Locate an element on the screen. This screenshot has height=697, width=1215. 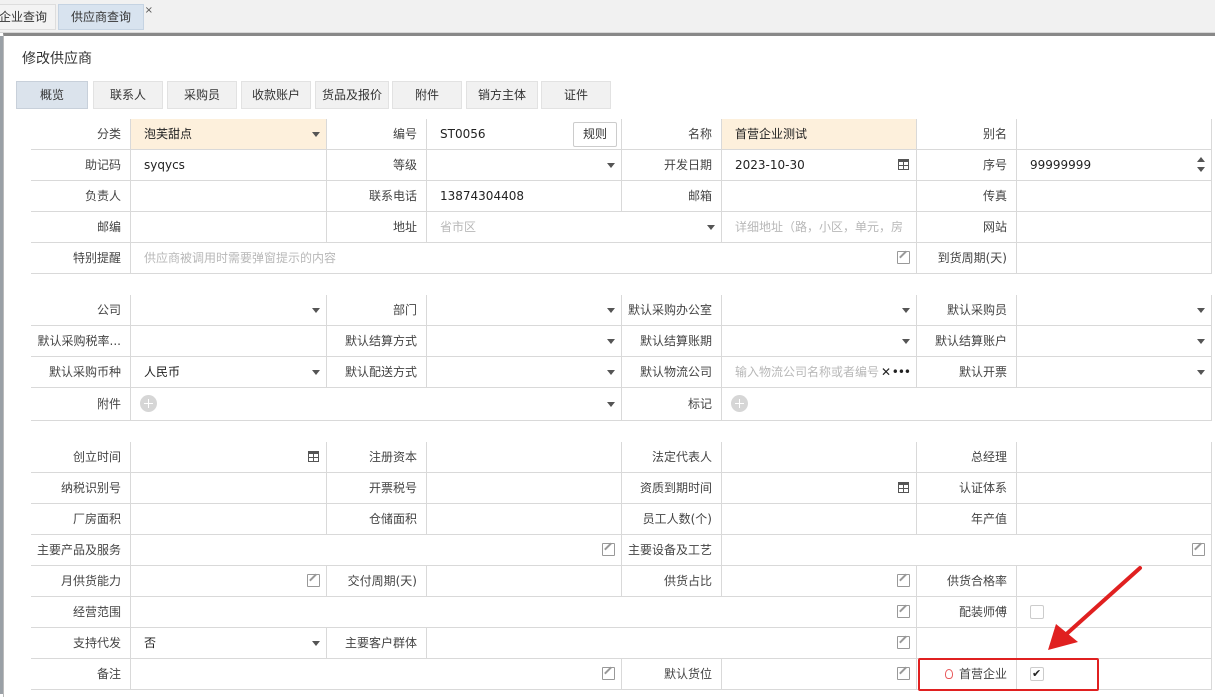
dept-label: 部门 is located at coordinates (377, 310).